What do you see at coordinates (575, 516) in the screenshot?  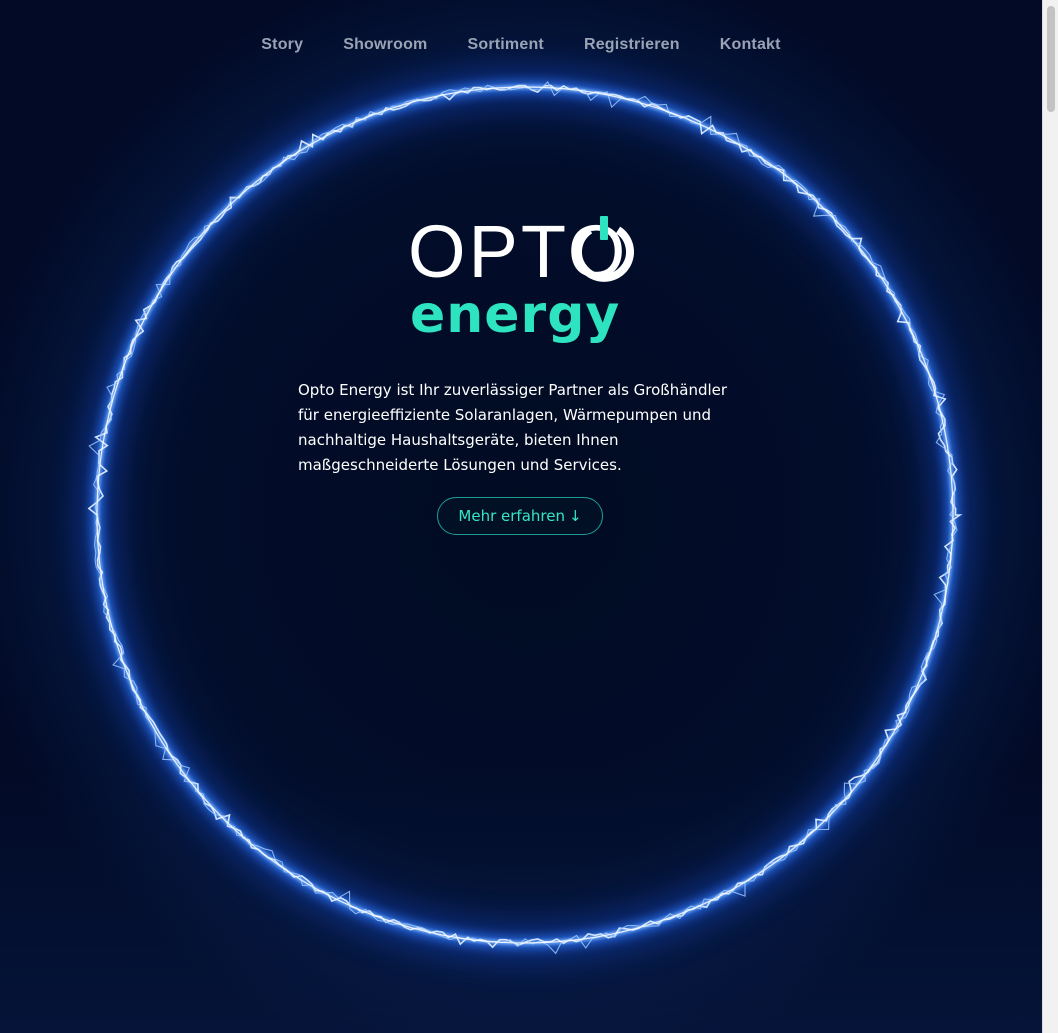 I see `arrow-down-icon: ↓` at bounding box center [575, 516].